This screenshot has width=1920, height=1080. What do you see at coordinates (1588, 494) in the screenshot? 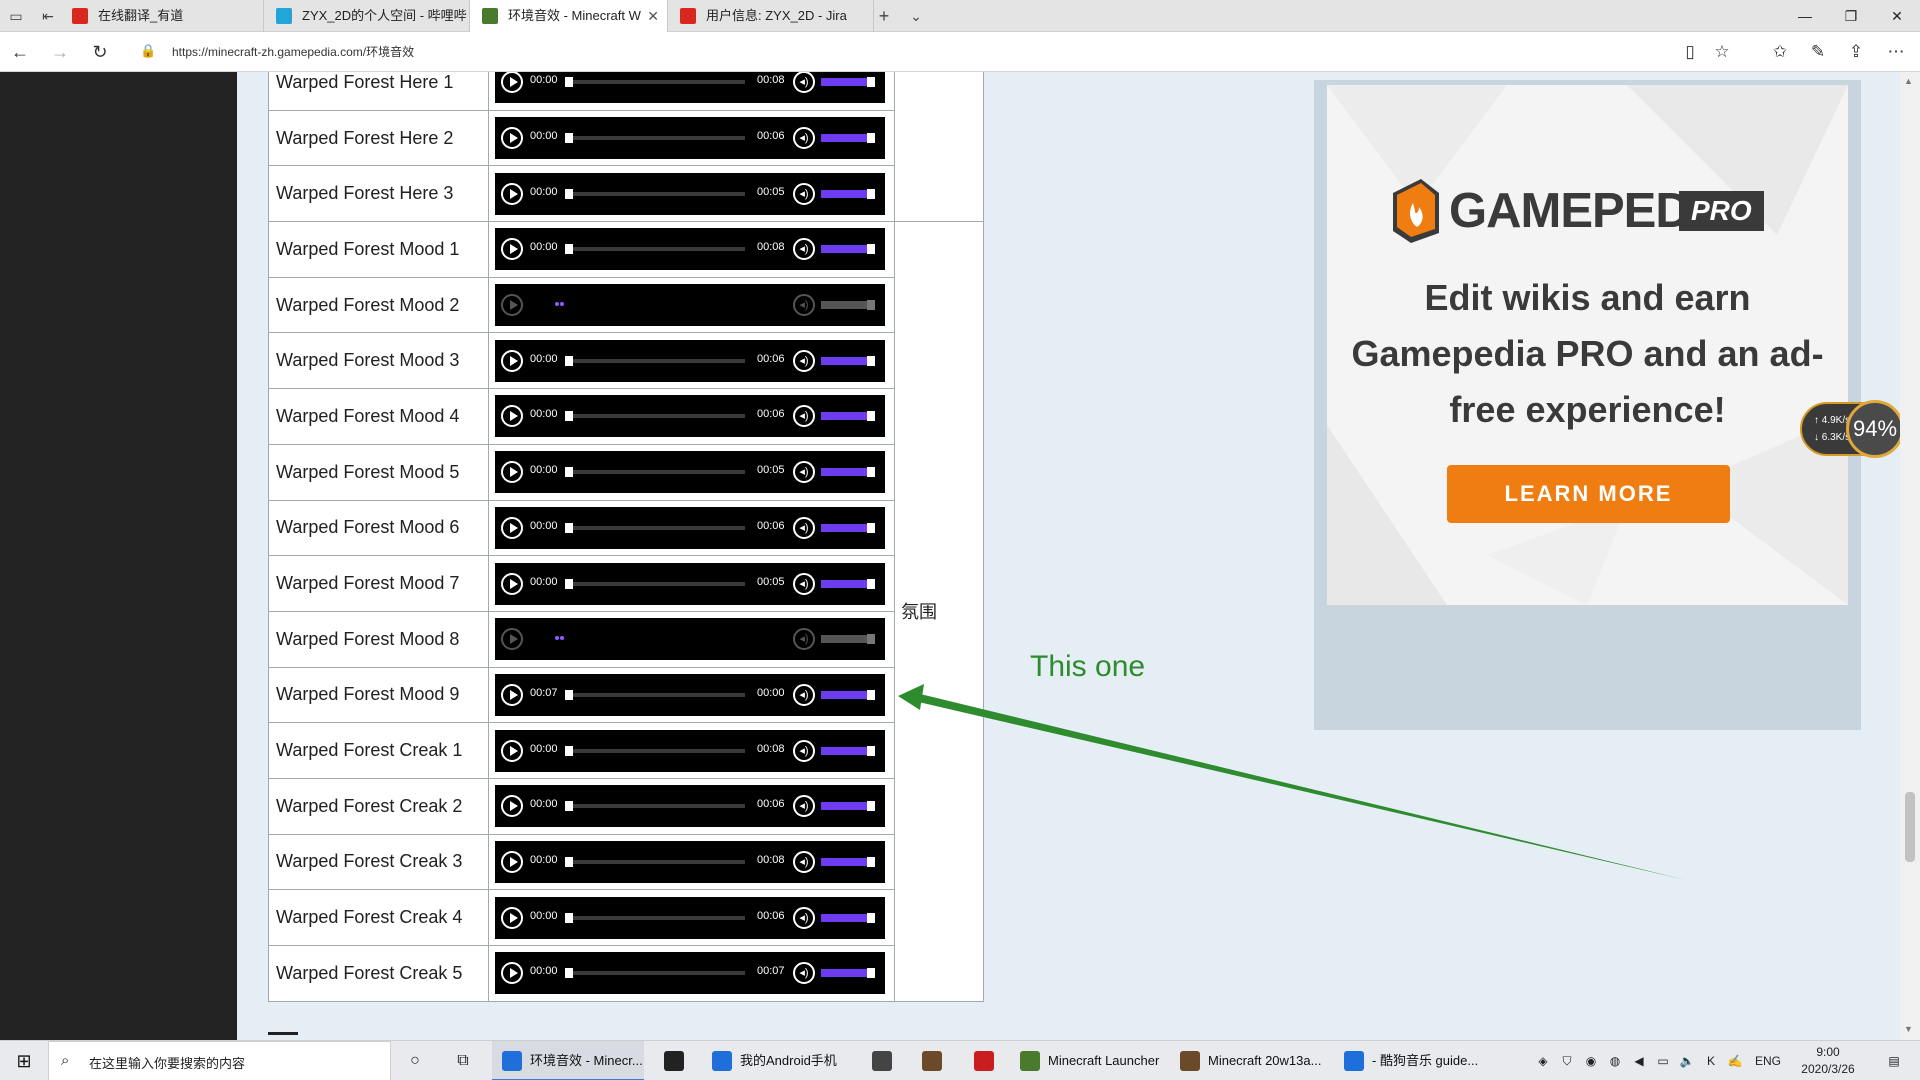
I see `learn-more-button: LEARN MORE` at bounding box center [1588, 494].